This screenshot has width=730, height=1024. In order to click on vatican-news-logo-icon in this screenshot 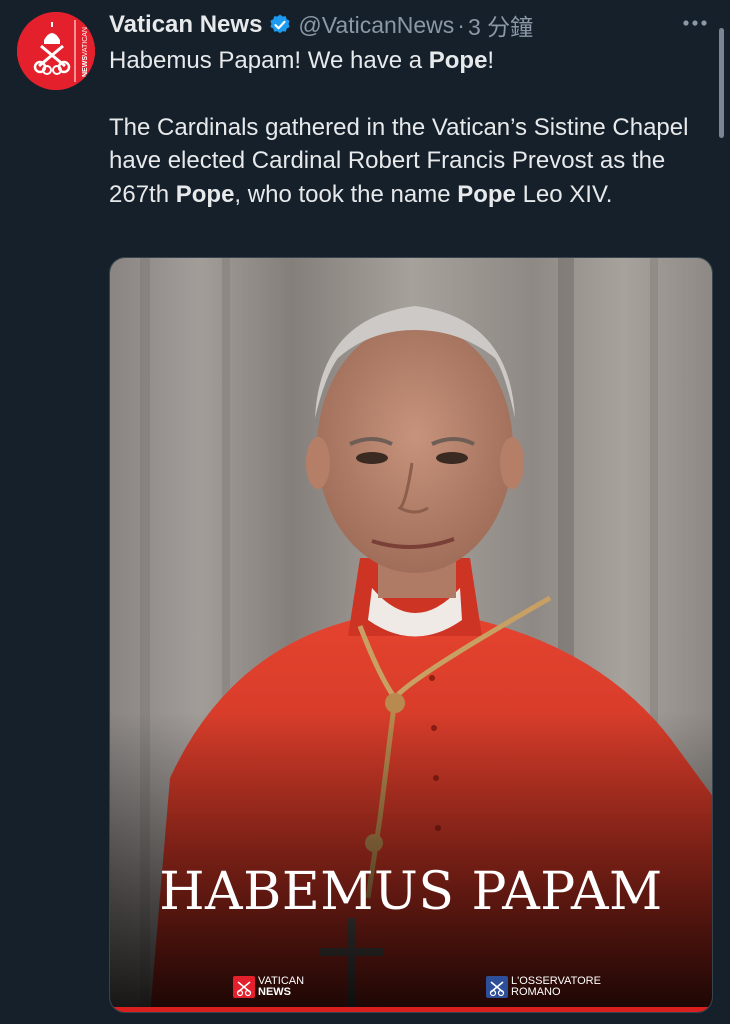, I will do `click(244, 987)`.